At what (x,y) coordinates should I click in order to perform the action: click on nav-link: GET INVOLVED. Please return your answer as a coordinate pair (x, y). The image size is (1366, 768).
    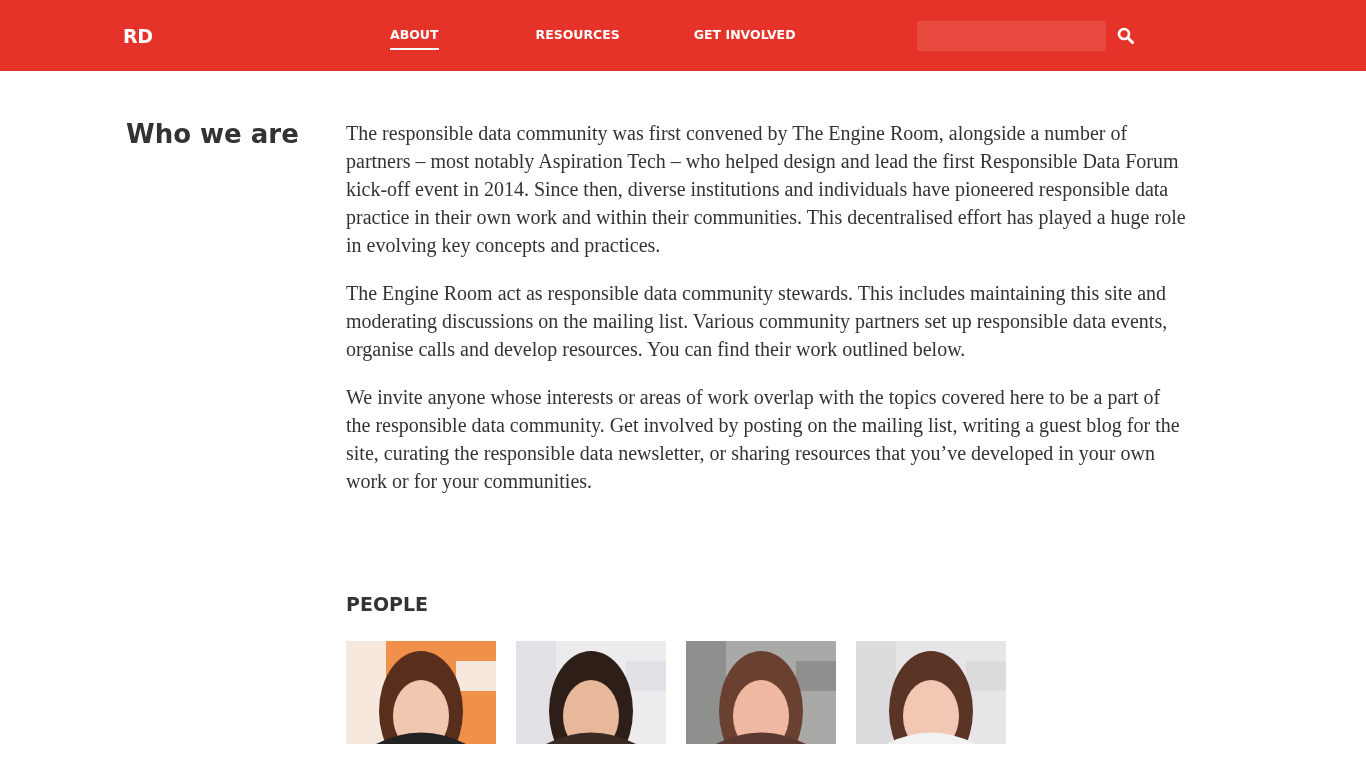
    Looking at the image, I should click on (744, 35).